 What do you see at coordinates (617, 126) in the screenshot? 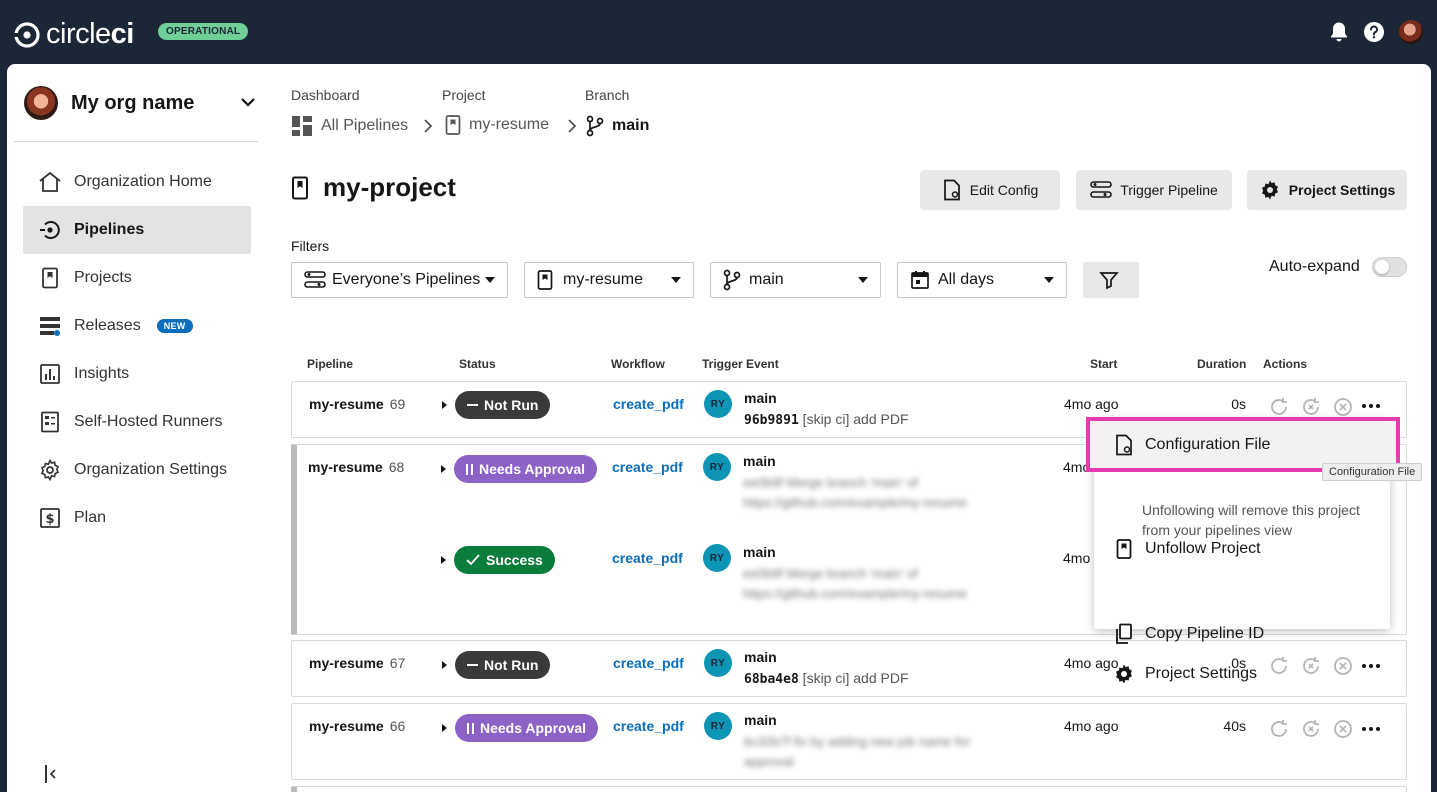
I see `breadcrumb-branch-current: main` at bounding box center [617, 126].